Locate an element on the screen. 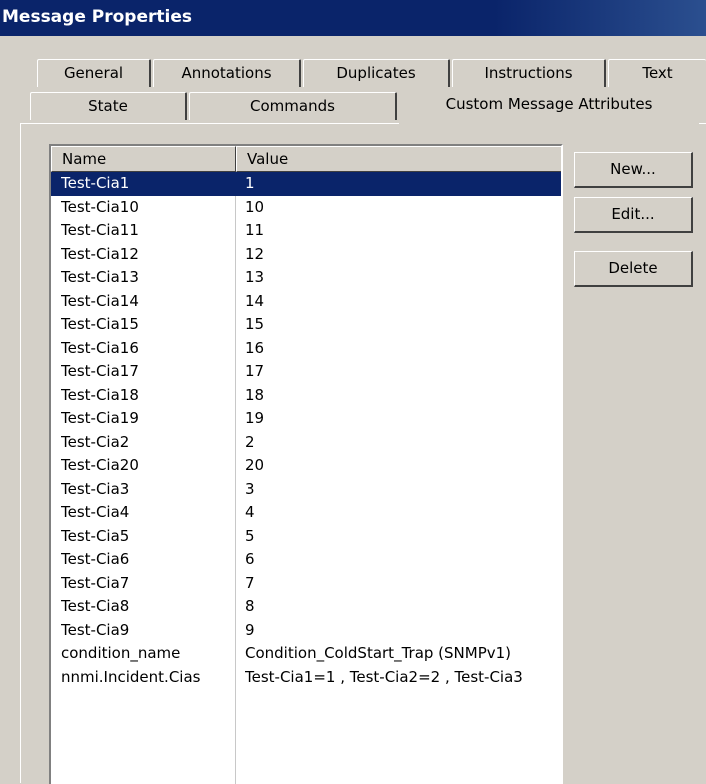  attribute-name-cell: Test-Cia2 is located at coordinates (95, 441).